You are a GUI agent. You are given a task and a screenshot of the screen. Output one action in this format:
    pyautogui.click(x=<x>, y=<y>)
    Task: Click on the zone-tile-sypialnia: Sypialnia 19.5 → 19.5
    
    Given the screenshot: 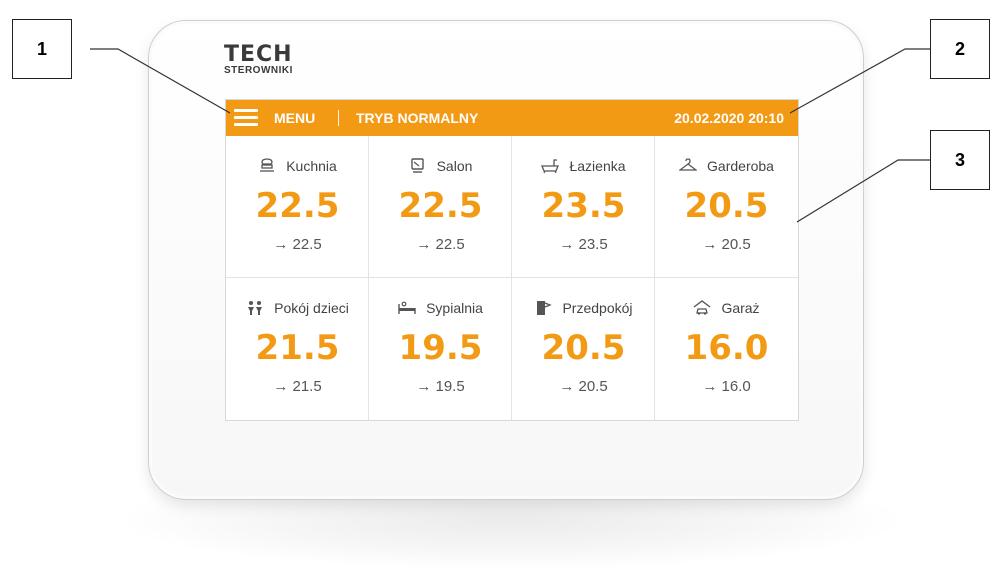 What is the action you would take?
    pyautogui.click(x=440, y=349)
    